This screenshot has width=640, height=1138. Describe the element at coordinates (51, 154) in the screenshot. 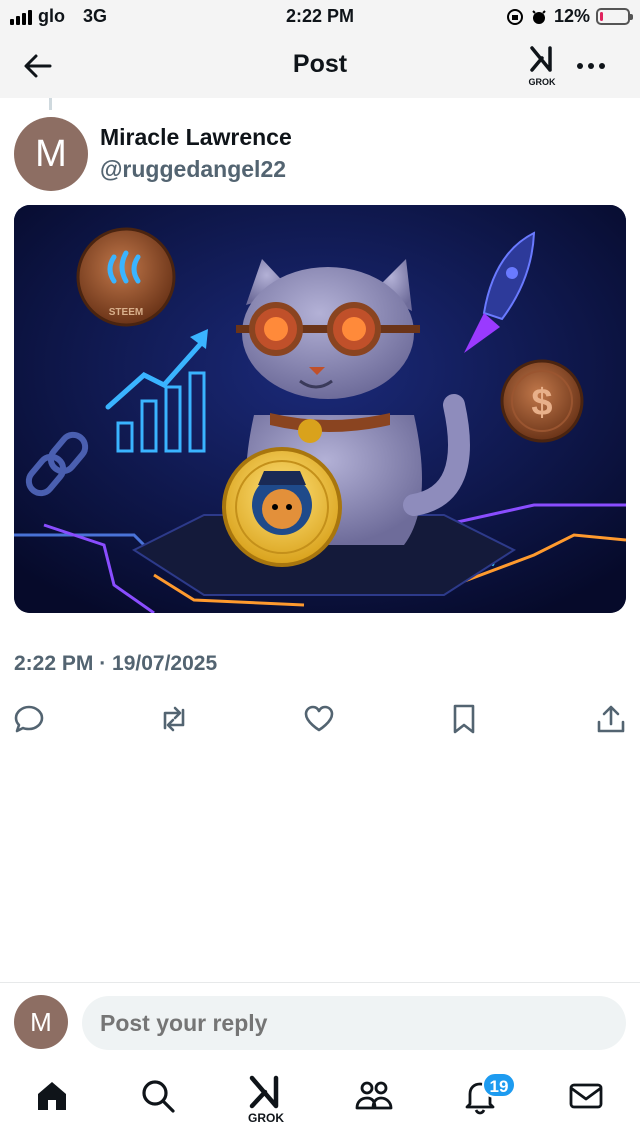

I see `avatar: M` at that location.